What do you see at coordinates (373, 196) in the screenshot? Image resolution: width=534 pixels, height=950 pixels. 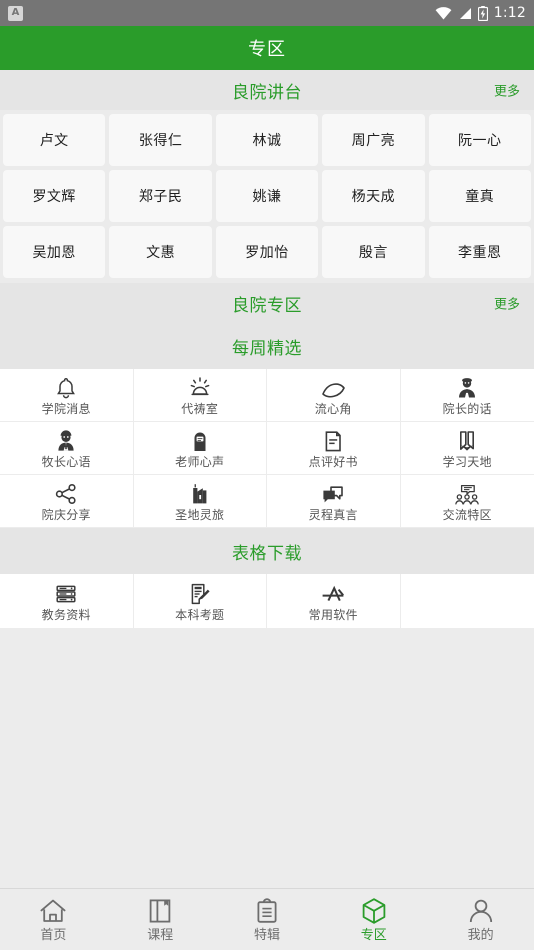 I see `lecturer-chip: 杨天成` at bounding box center [373, 196].